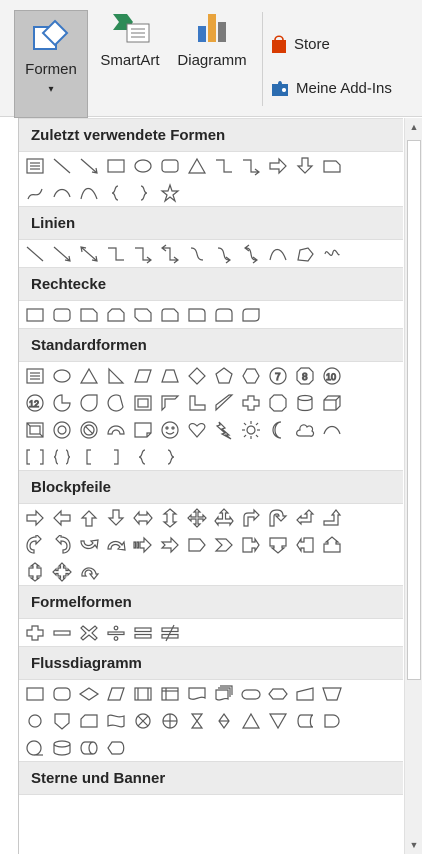  Describe the element at coordinates (170, 254) in the screenshot. I see `elbow-double-icon` at that location.